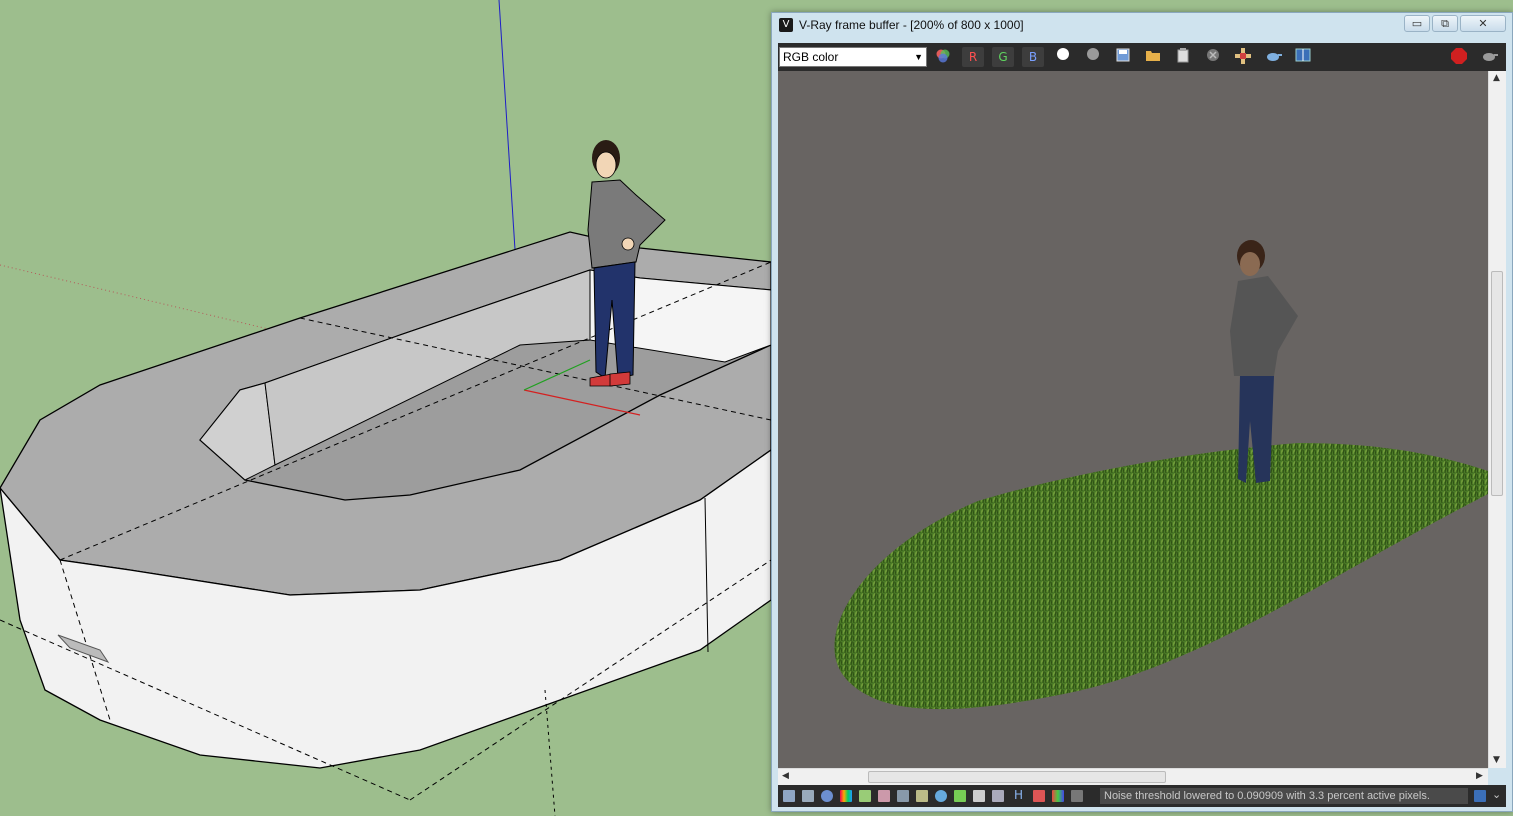 The width and height of the screenshot is (1513, 816). What do you see at coordinates (922, 796) in the screenshot?
I see `exposure-icon` at bounding box center [922, 796].